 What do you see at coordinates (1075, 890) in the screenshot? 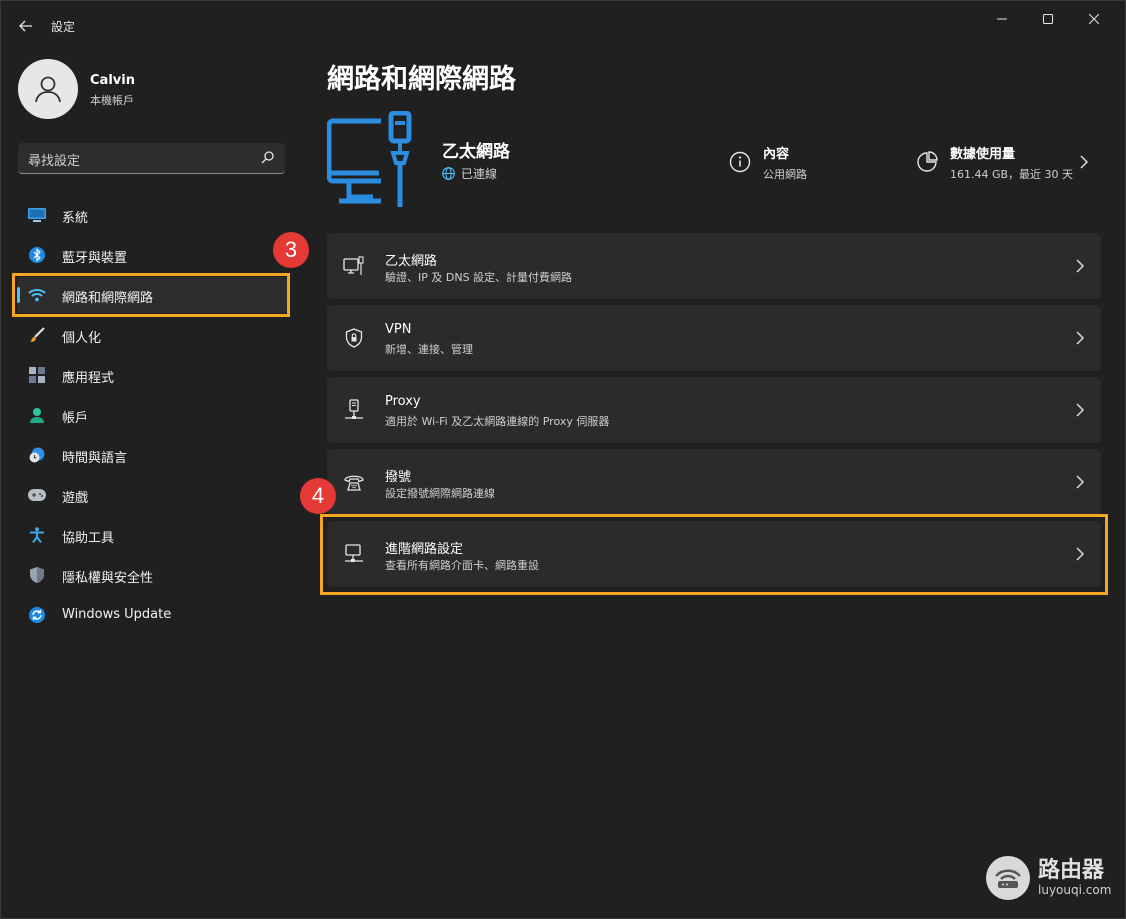
I see `watermark-en: luyouqi.com` at bounding box center [1075, 890].